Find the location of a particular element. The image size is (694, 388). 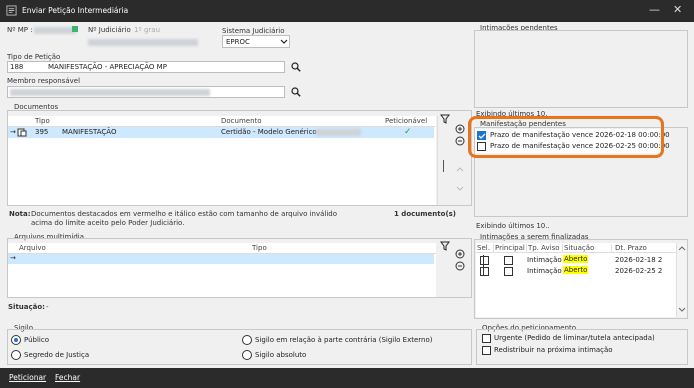

close-button: ✕ is located at coordinates (677, 9).